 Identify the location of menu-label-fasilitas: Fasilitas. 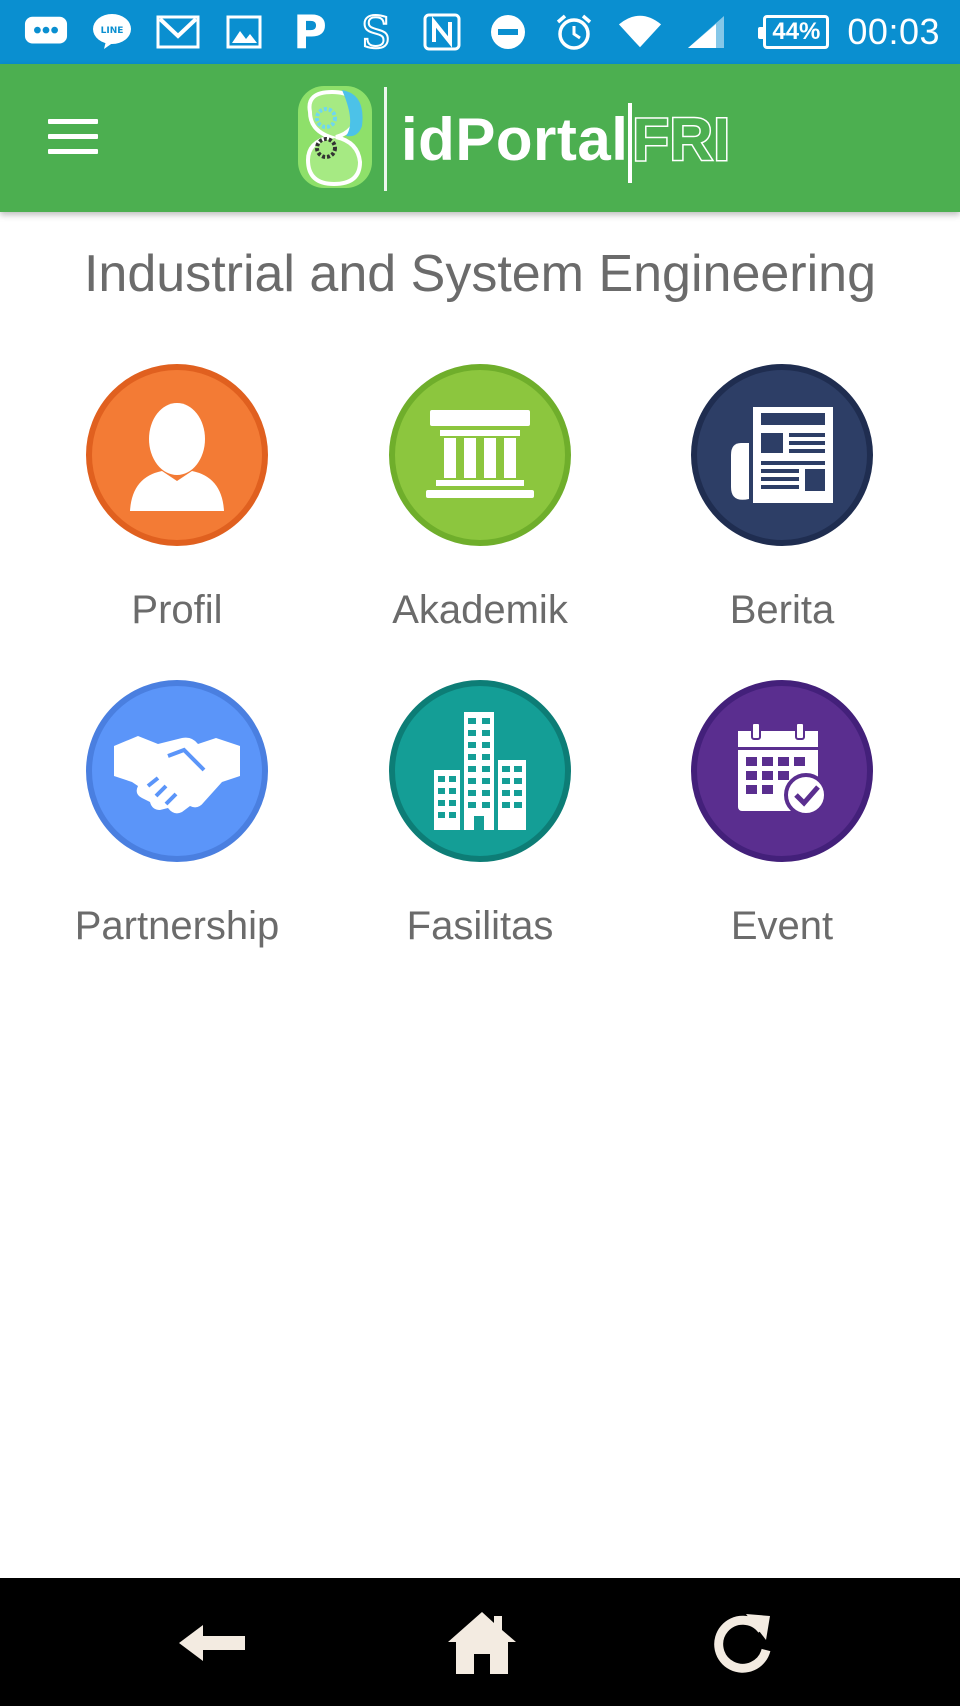
(480, 926).